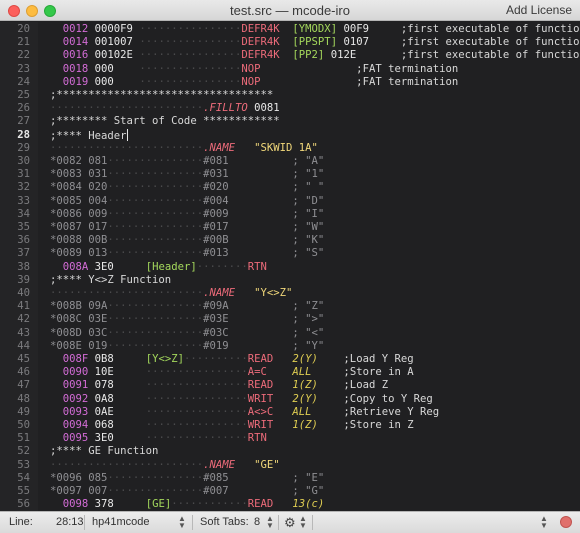 The image size is (580, 533). I want to click on line-number: 53, so click(23, 464).